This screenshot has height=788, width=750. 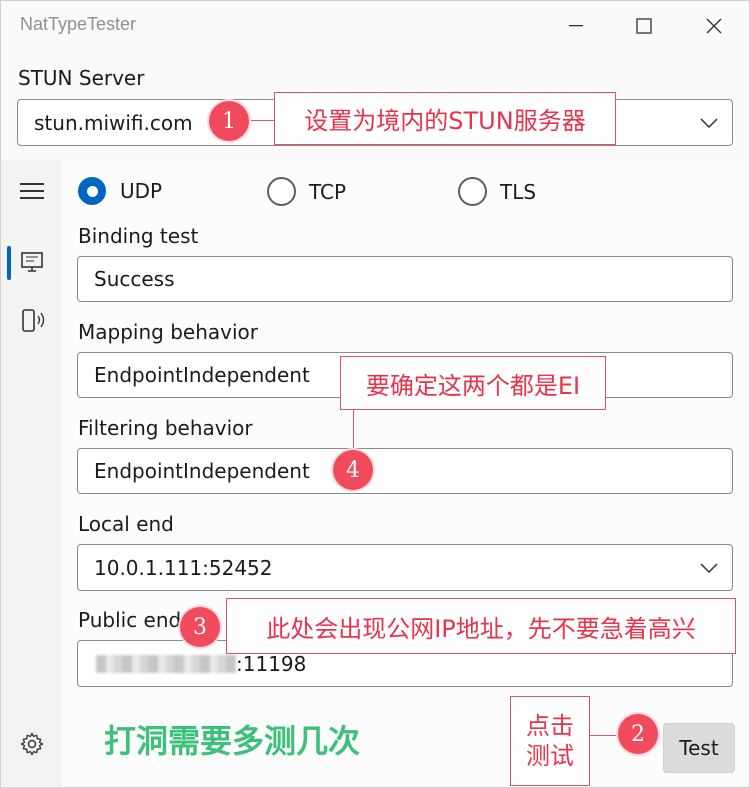 I want to click on annotation-4-connector, so click(x=353, y=432).